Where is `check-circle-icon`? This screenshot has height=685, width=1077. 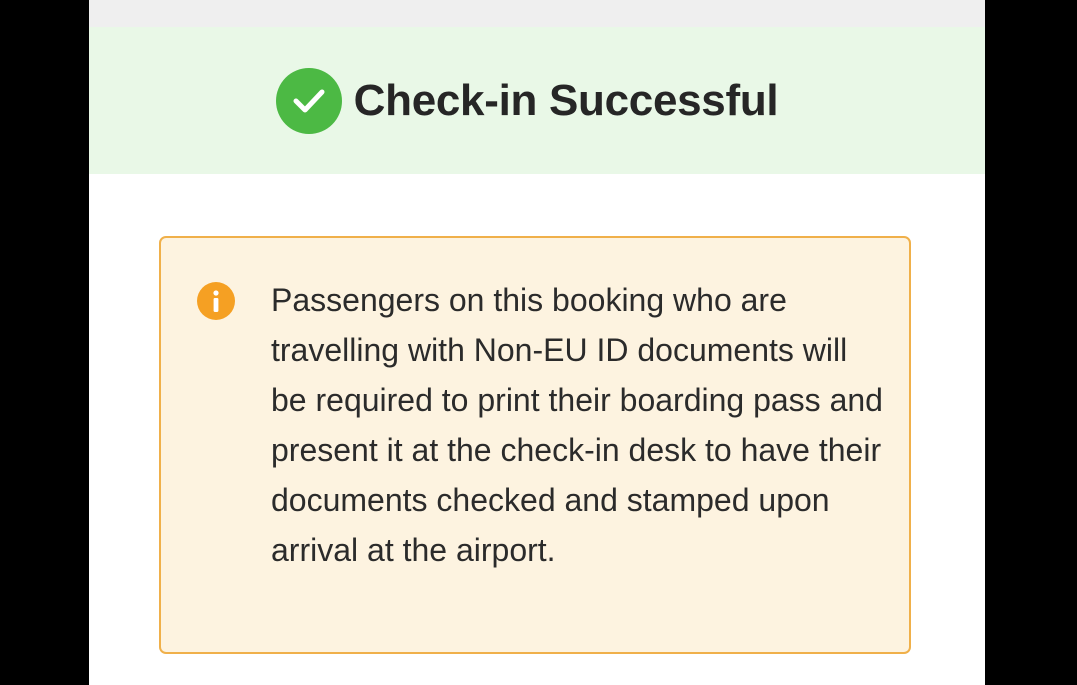
check-circle-icon is located at coordinates (308, 100).